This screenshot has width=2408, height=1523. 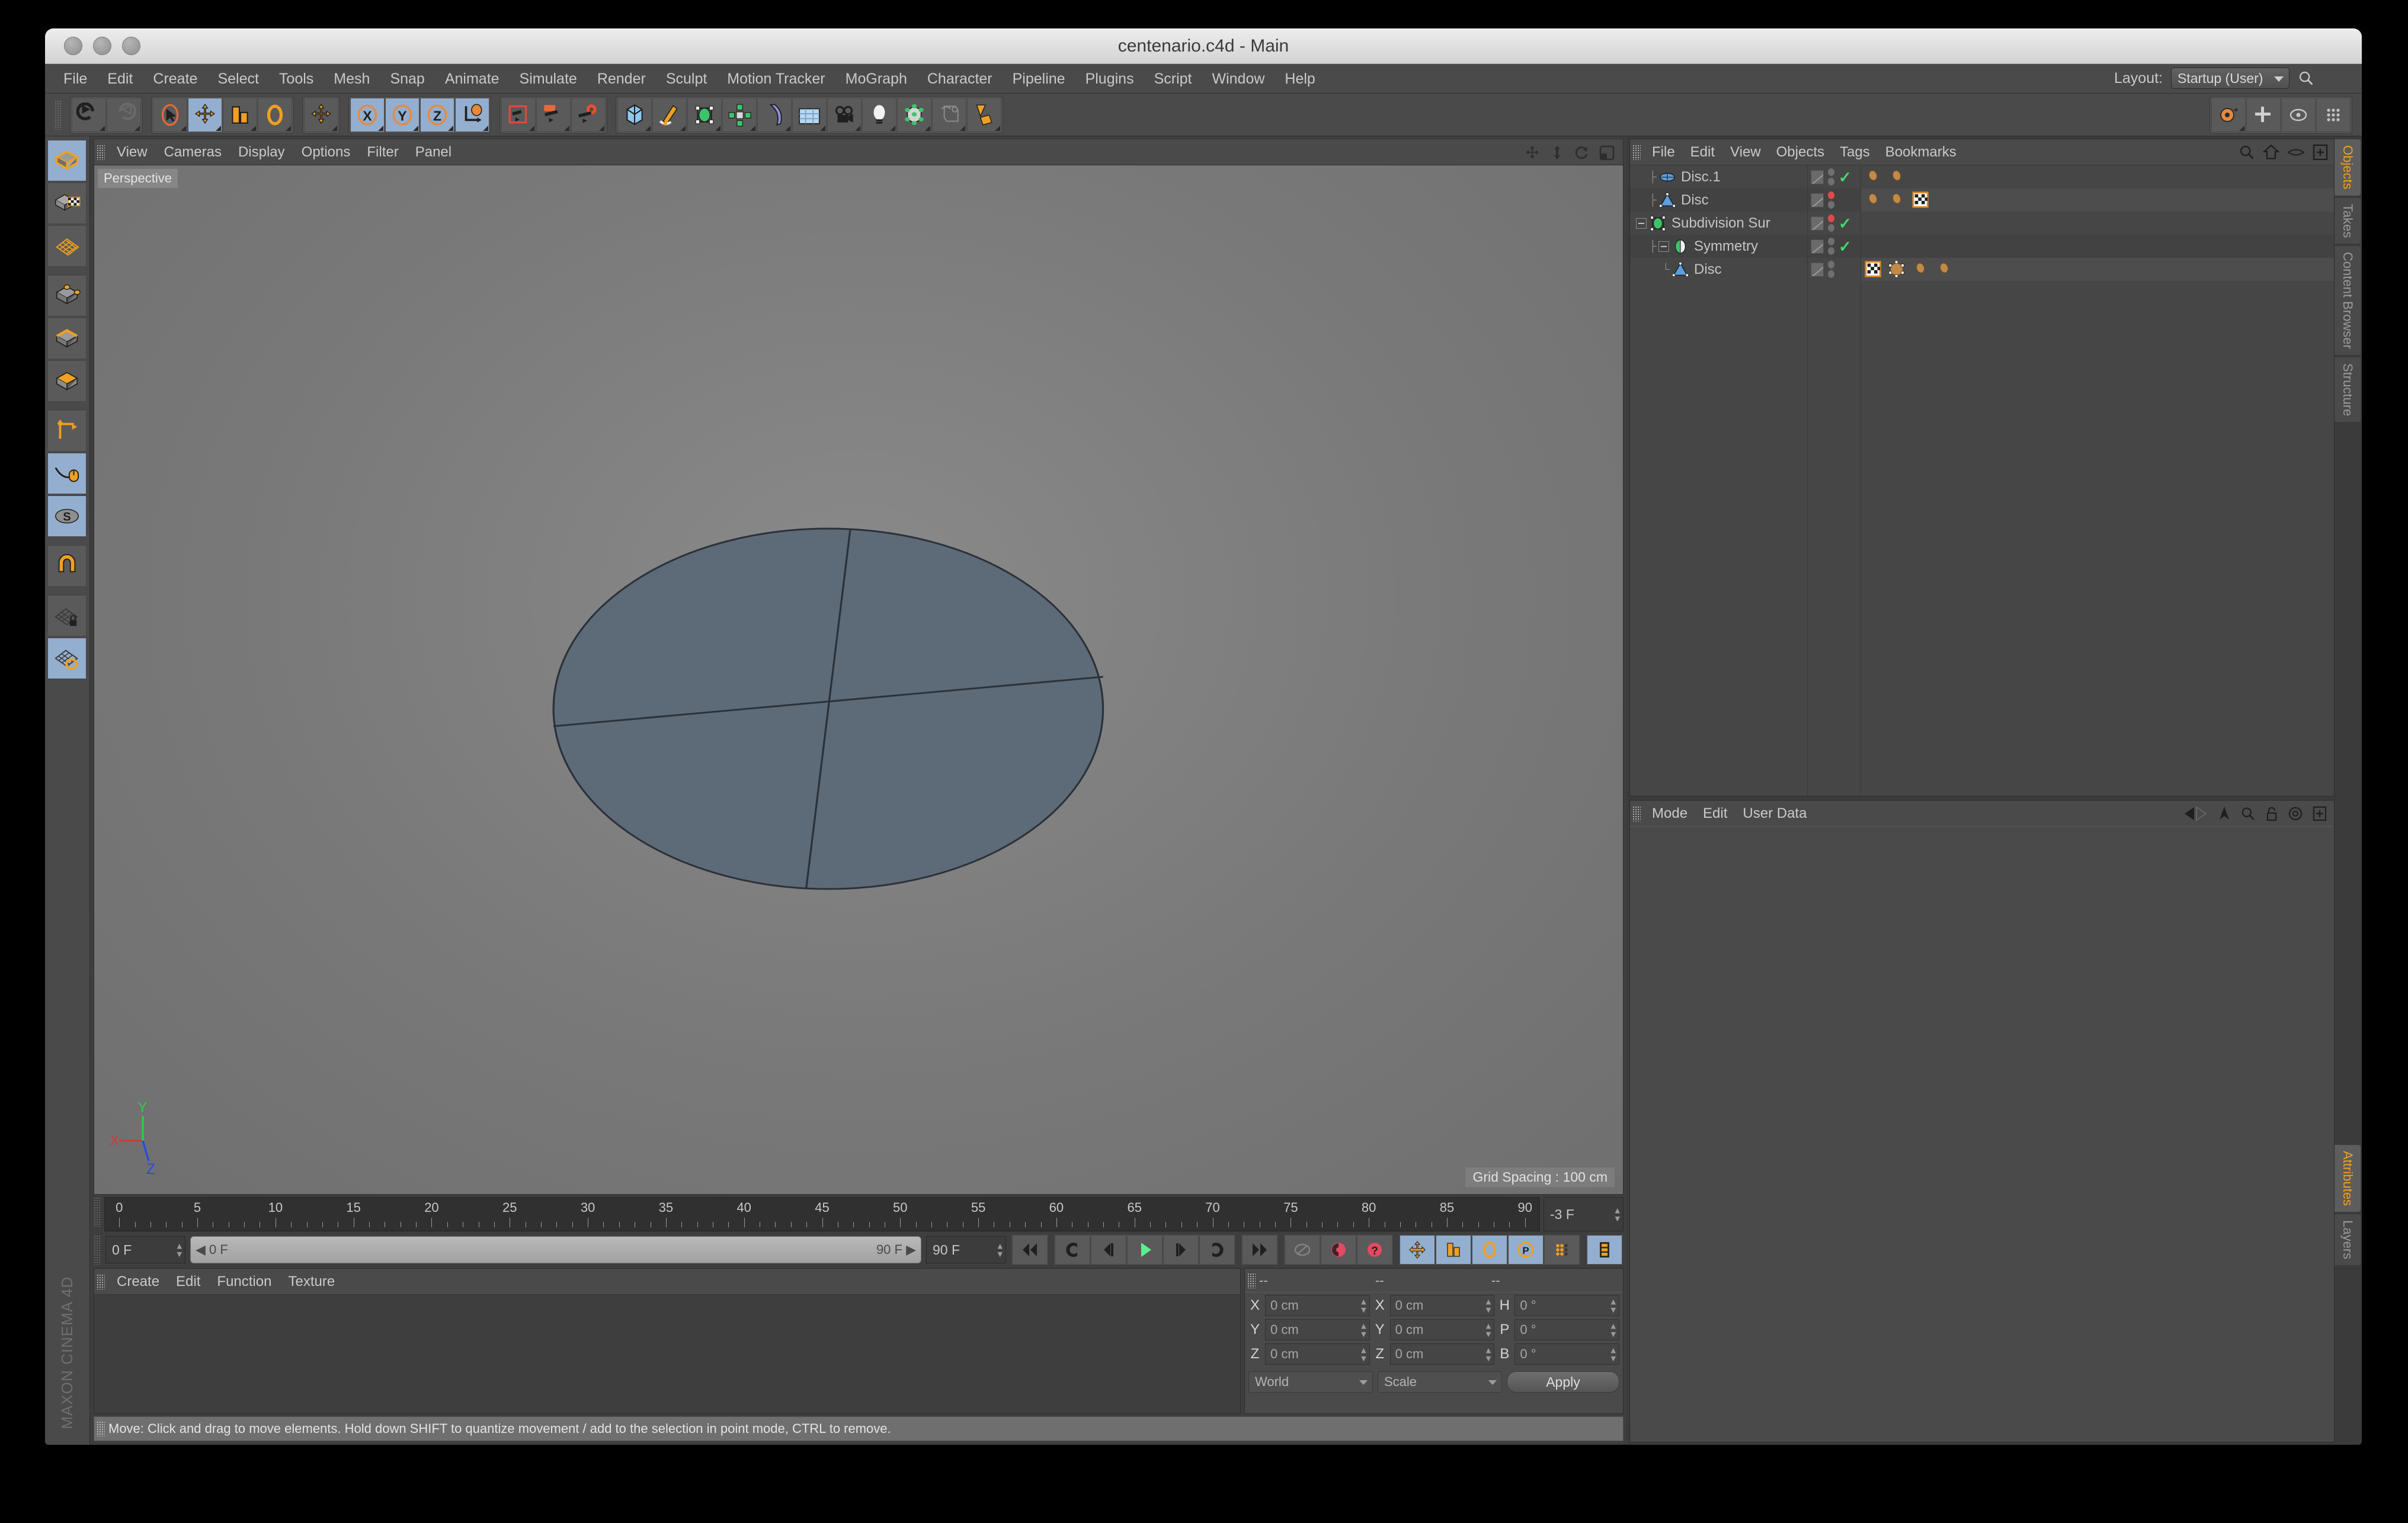 I want to click on play-forward-loop-button, so click(x=1217, y=1250).